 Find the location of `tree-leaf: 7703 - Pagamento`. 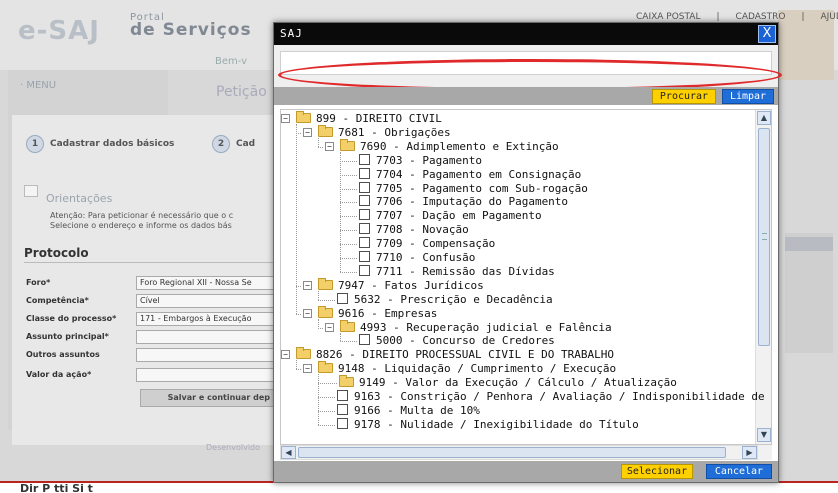

tree-leaf: 7703 - Pagamento is located at coordinates (420, 160).